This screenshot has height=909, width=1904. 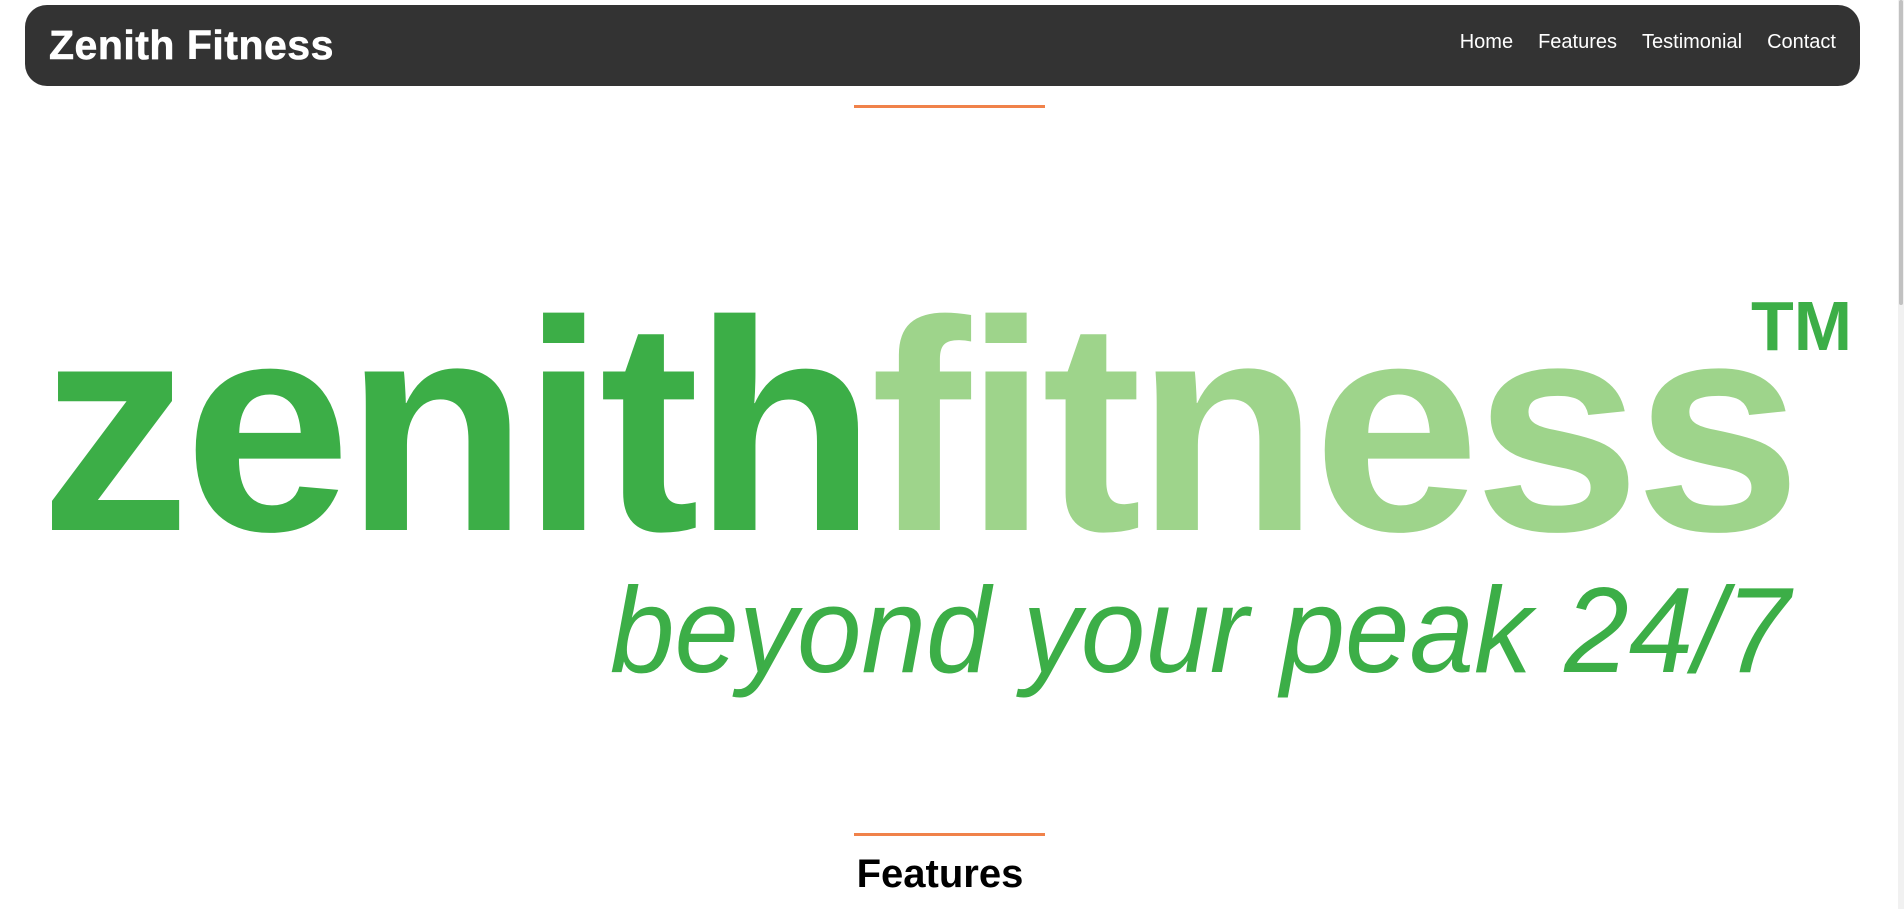 What do you see at coordinates (455, 442) in the screenshot?
I see `logo-word-zenith: zenith` at bounding box center [455, 442].